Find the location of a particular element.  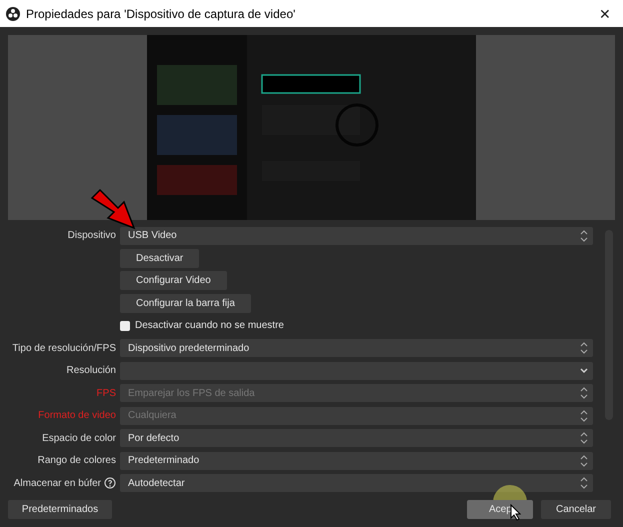

action-button: Configurar Video is located at coordinates (173, 280).